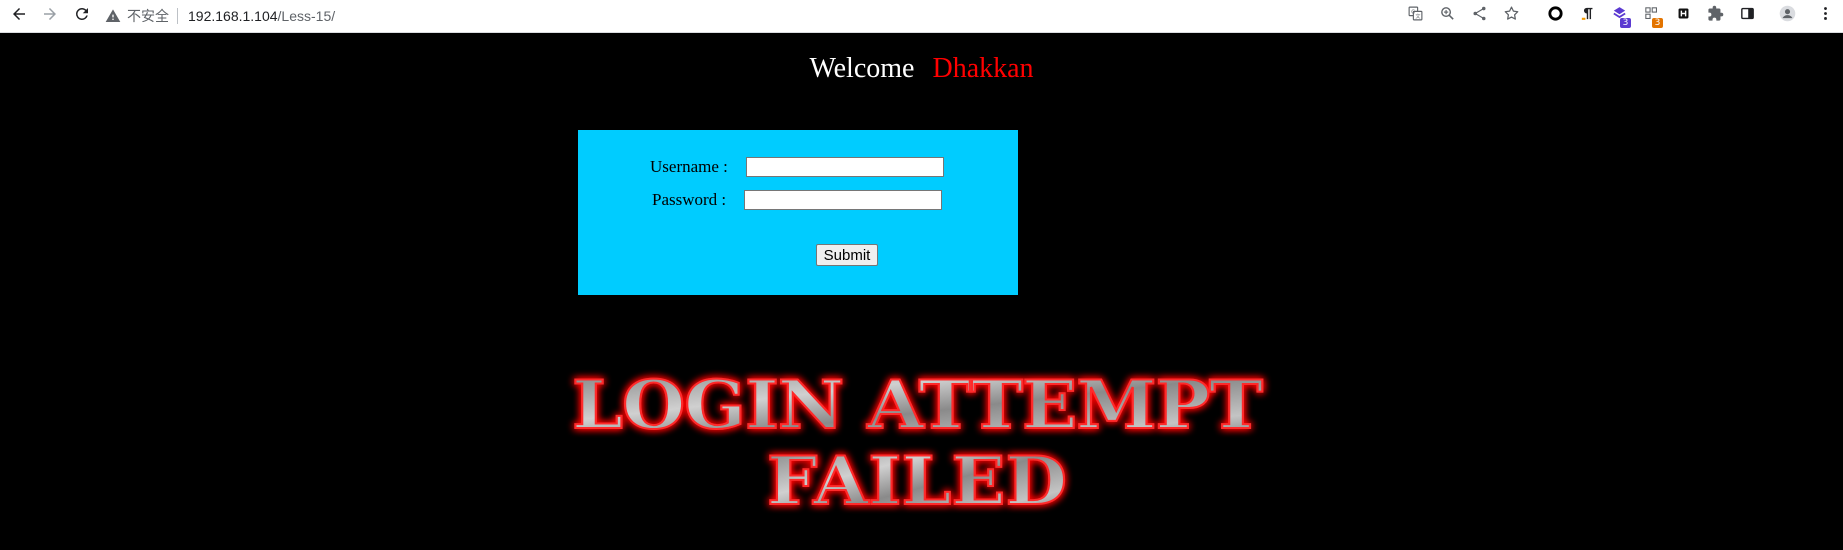  I want to click on side-panel-icon, so click(1747, 16).